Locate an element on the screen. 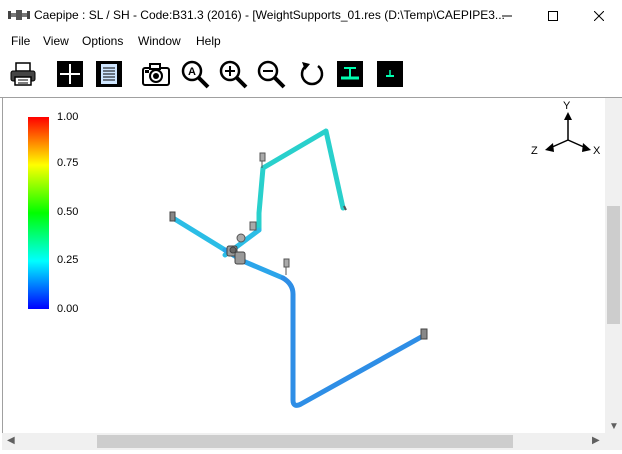 This screenshot has height=454, width=622. support-button is located at coordinates (350, 74).